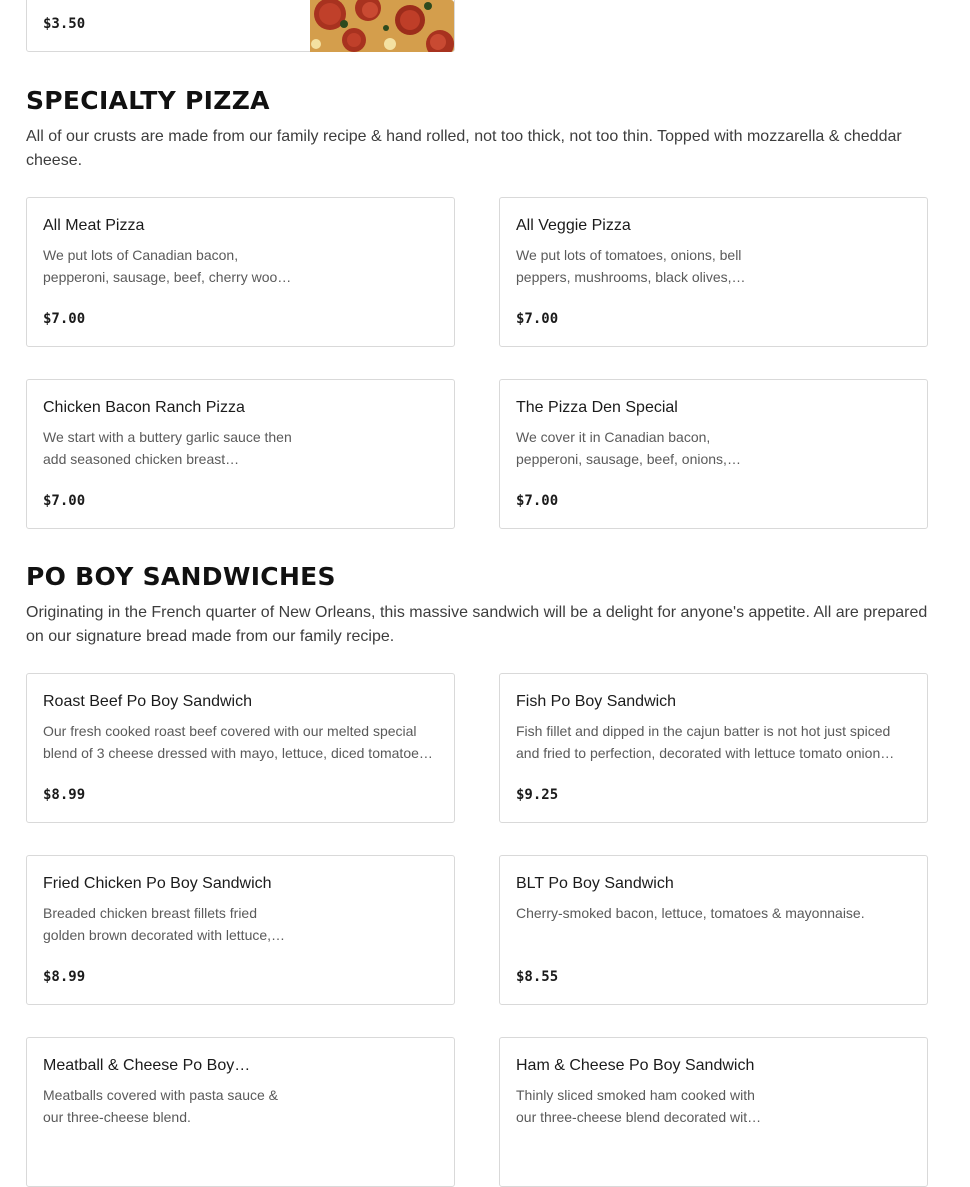  I want to click on section-title-po-boy-sandwiches: PO BOY SANDWICHES, so click(181, 576).